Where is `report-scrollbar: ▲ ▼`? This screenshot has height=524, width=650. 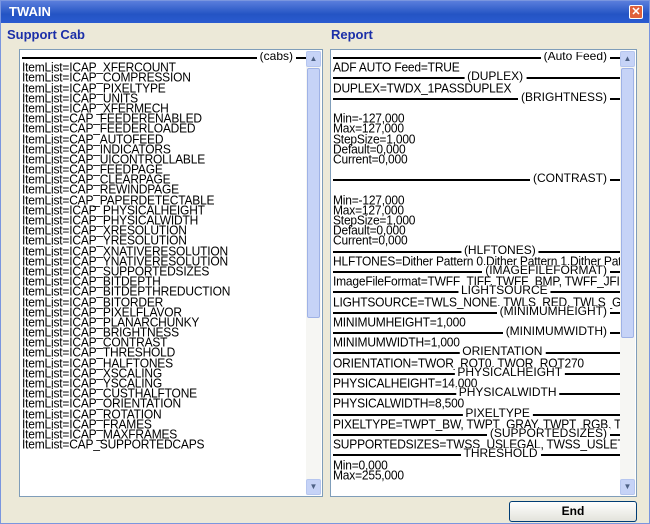
report-scrollbar: ▲ ▼ is located at coordinates (627, 273).